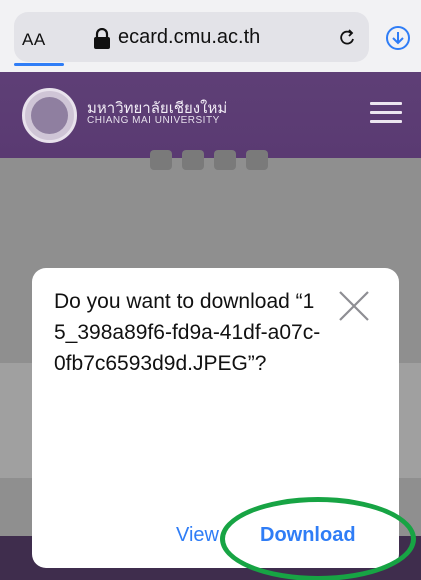  I want to click on progress-indicator, so click(39, 64).